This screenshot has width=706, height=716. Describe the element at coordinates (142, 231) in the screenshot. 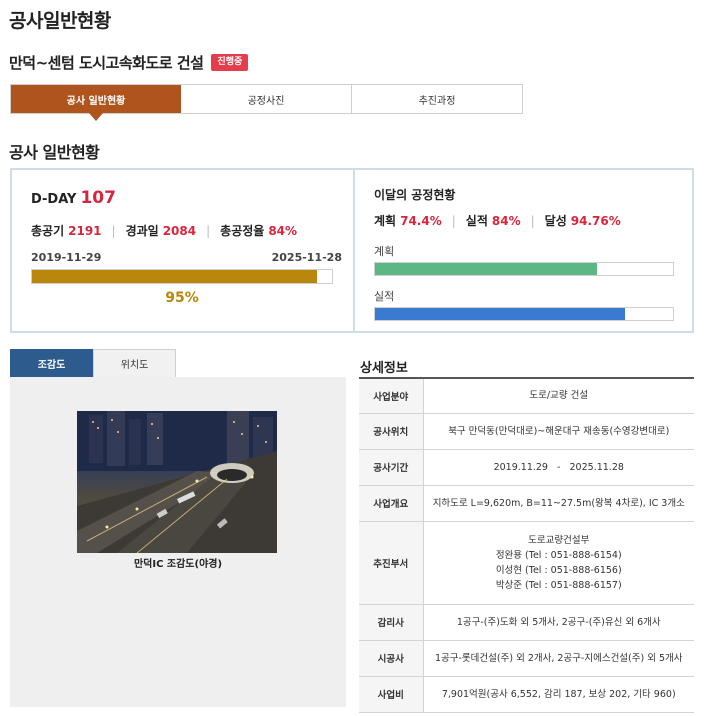

I see `elapsed-days-label: 경과일` at that location.